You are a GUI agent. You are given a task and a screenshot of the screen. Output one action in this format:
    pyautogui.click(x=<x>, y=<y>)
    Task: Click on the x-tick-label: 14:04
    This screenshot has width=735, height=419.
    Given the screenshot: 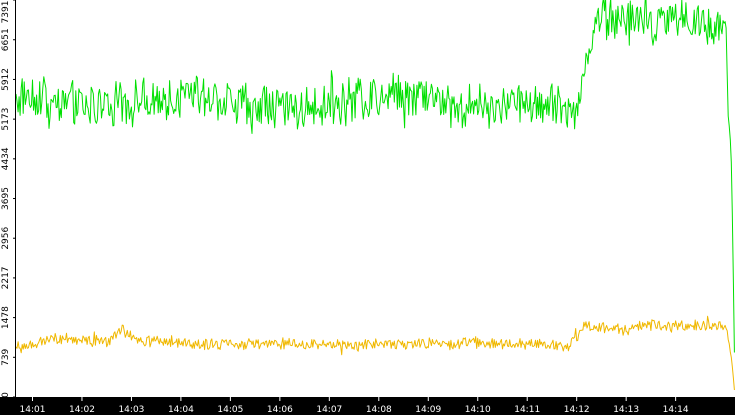 What is the action you would take?
    pyautogui.click(x=181, y=410)
    